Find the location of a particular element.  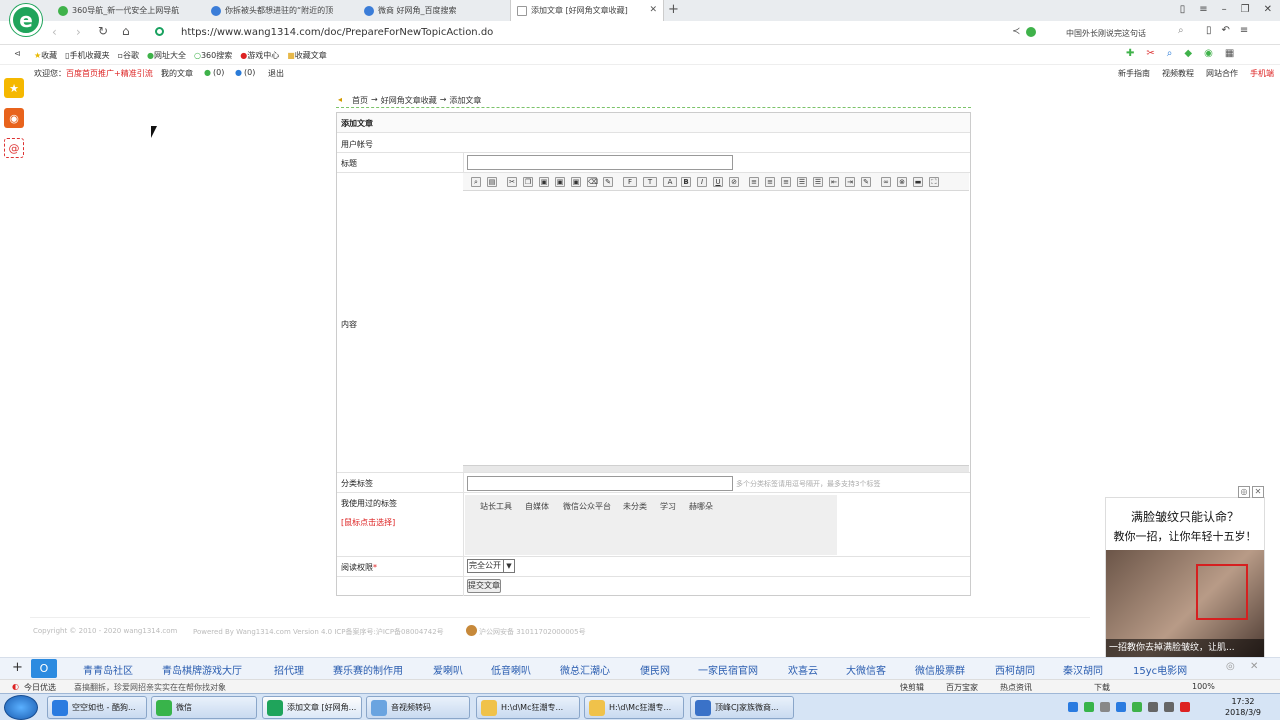

tab-baidu-search: 微商 好网角_百度搜索 is located at coordinates (433, 10).